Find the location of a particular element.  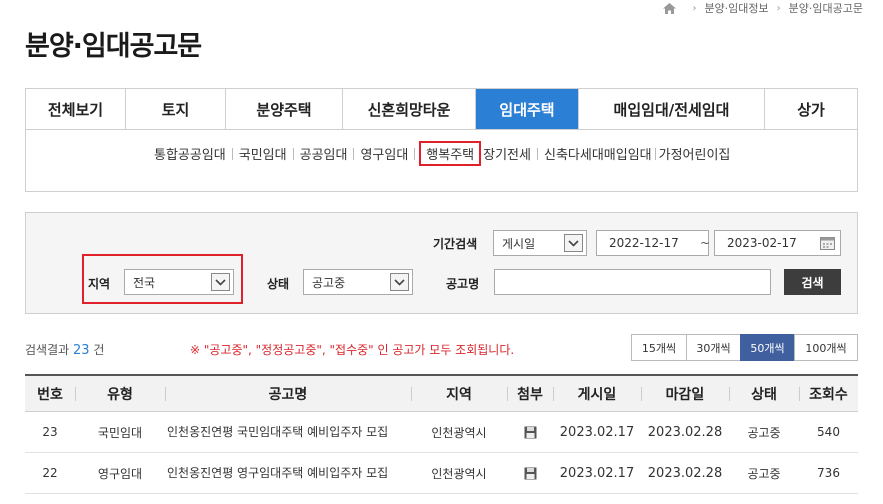

cell-type: 영구임대 is located at coordinates (120, 473).